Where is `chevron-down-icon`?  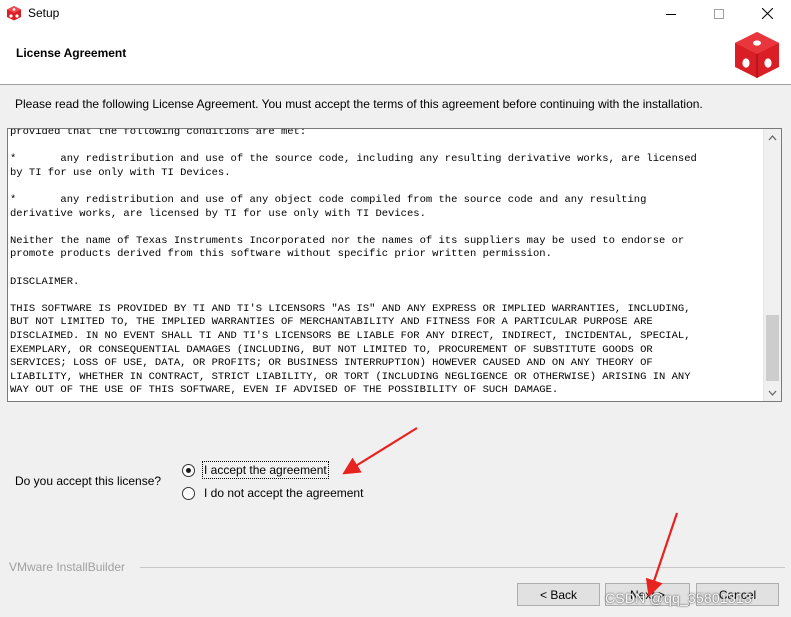
chevron-down-icon is located at coordinates (772, 393).